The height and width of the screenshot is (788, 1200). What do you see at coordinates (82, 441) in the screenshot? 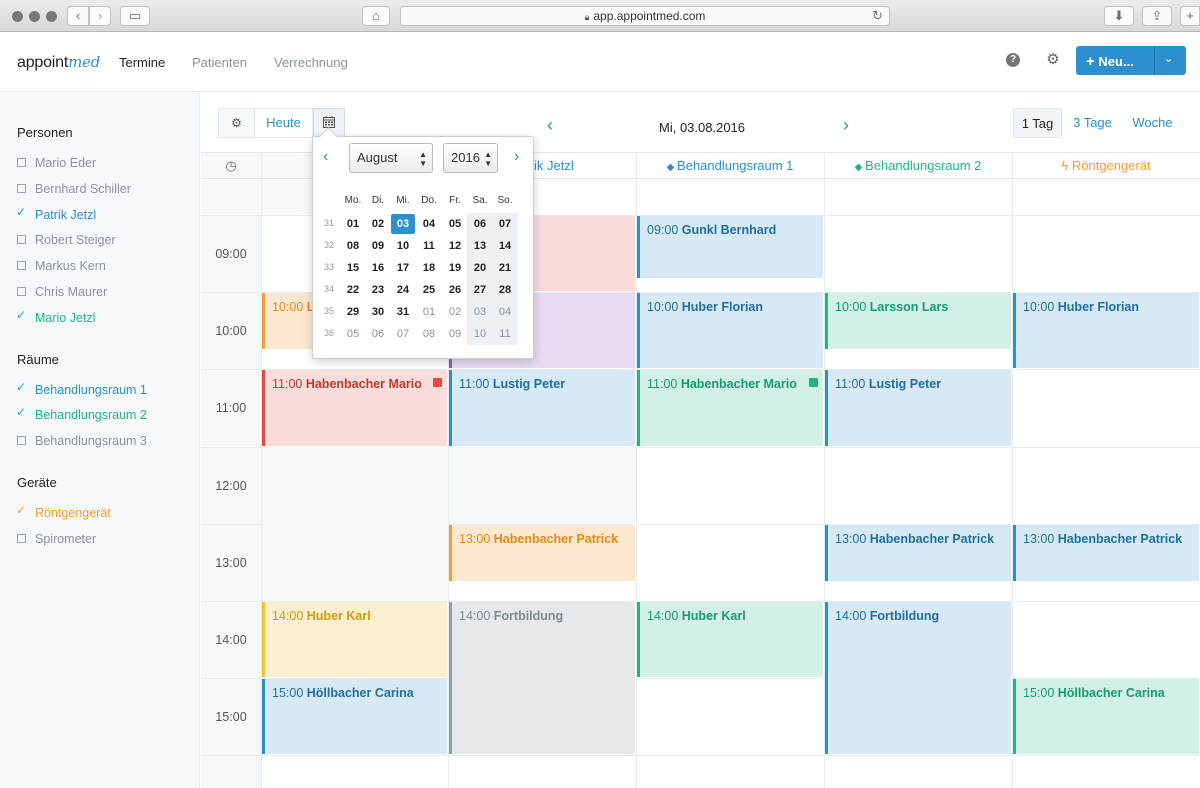
I see `sidebar-item: Behandlungsraum 3` at bounding box center [82, 441].